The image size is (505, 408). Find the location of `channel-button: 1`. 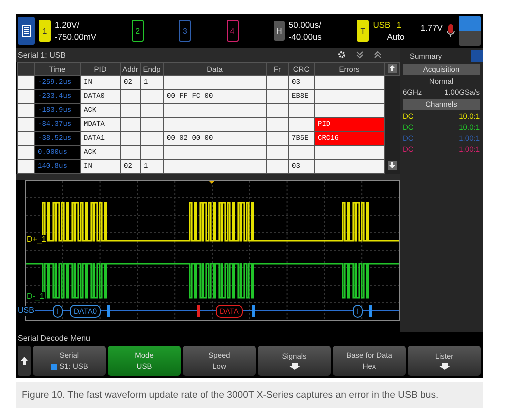

channel-button: 1 is located at coordinates (45, 31).